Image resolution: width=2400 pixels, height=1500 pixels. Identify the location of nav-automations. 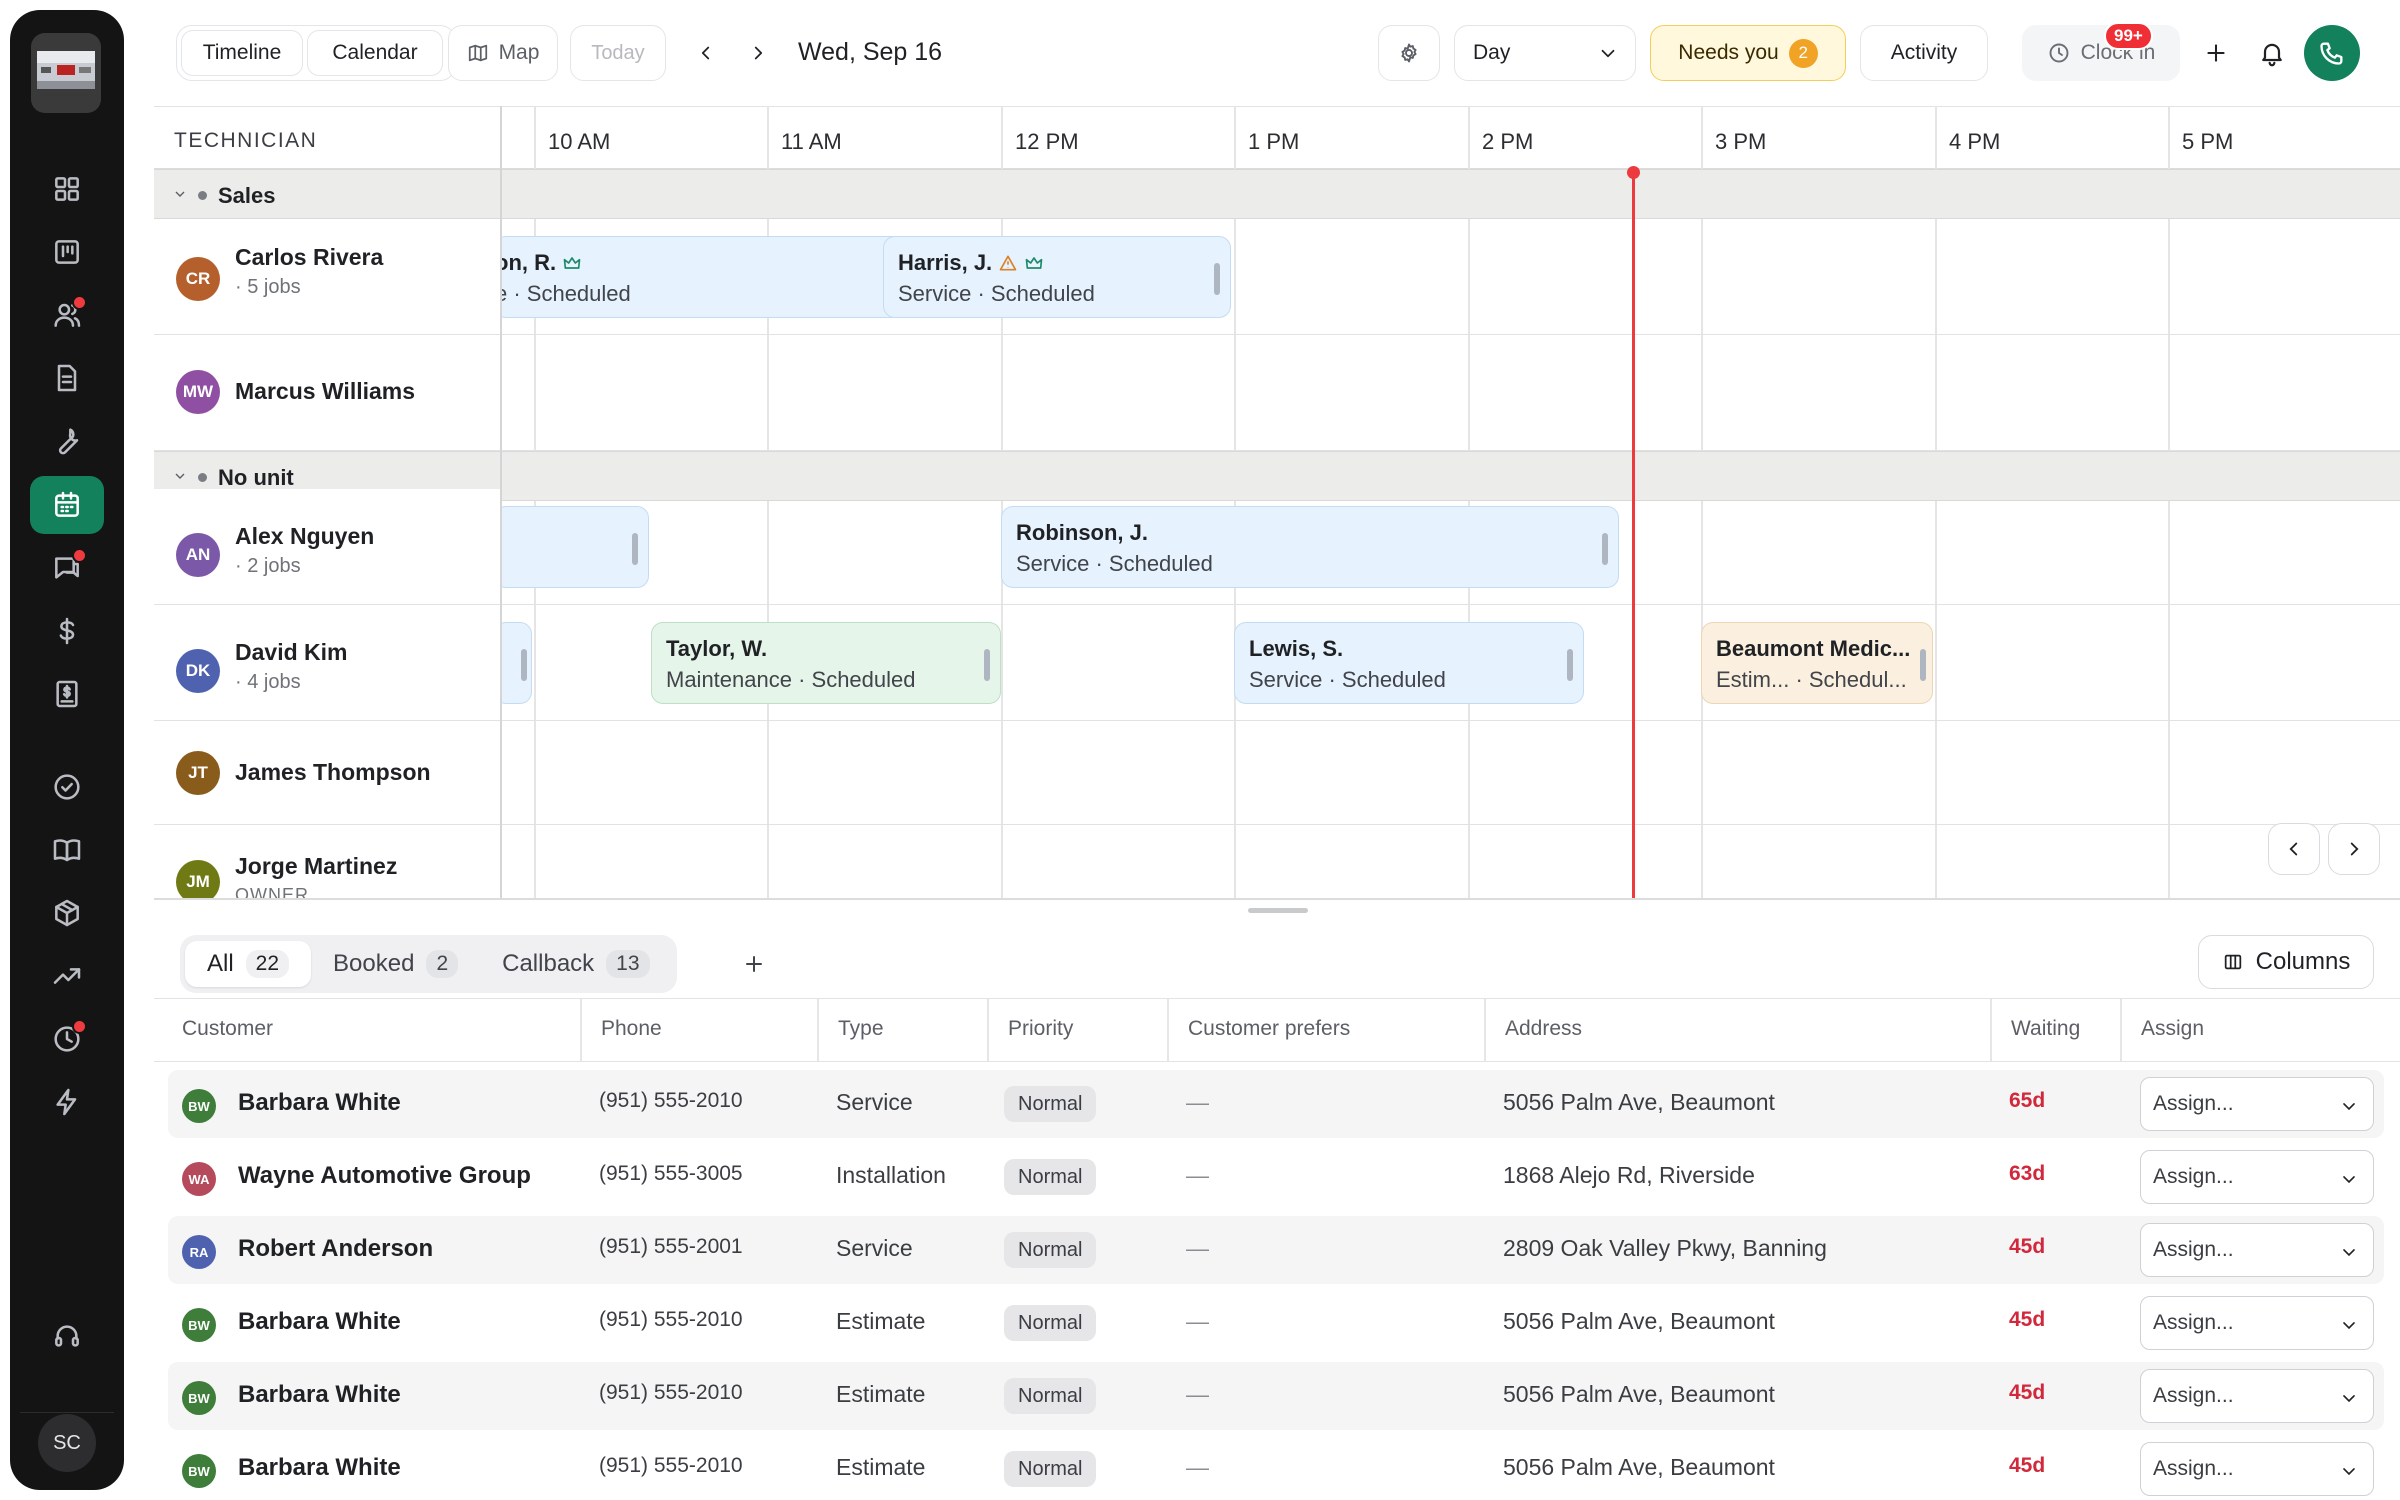
(67, 1102).